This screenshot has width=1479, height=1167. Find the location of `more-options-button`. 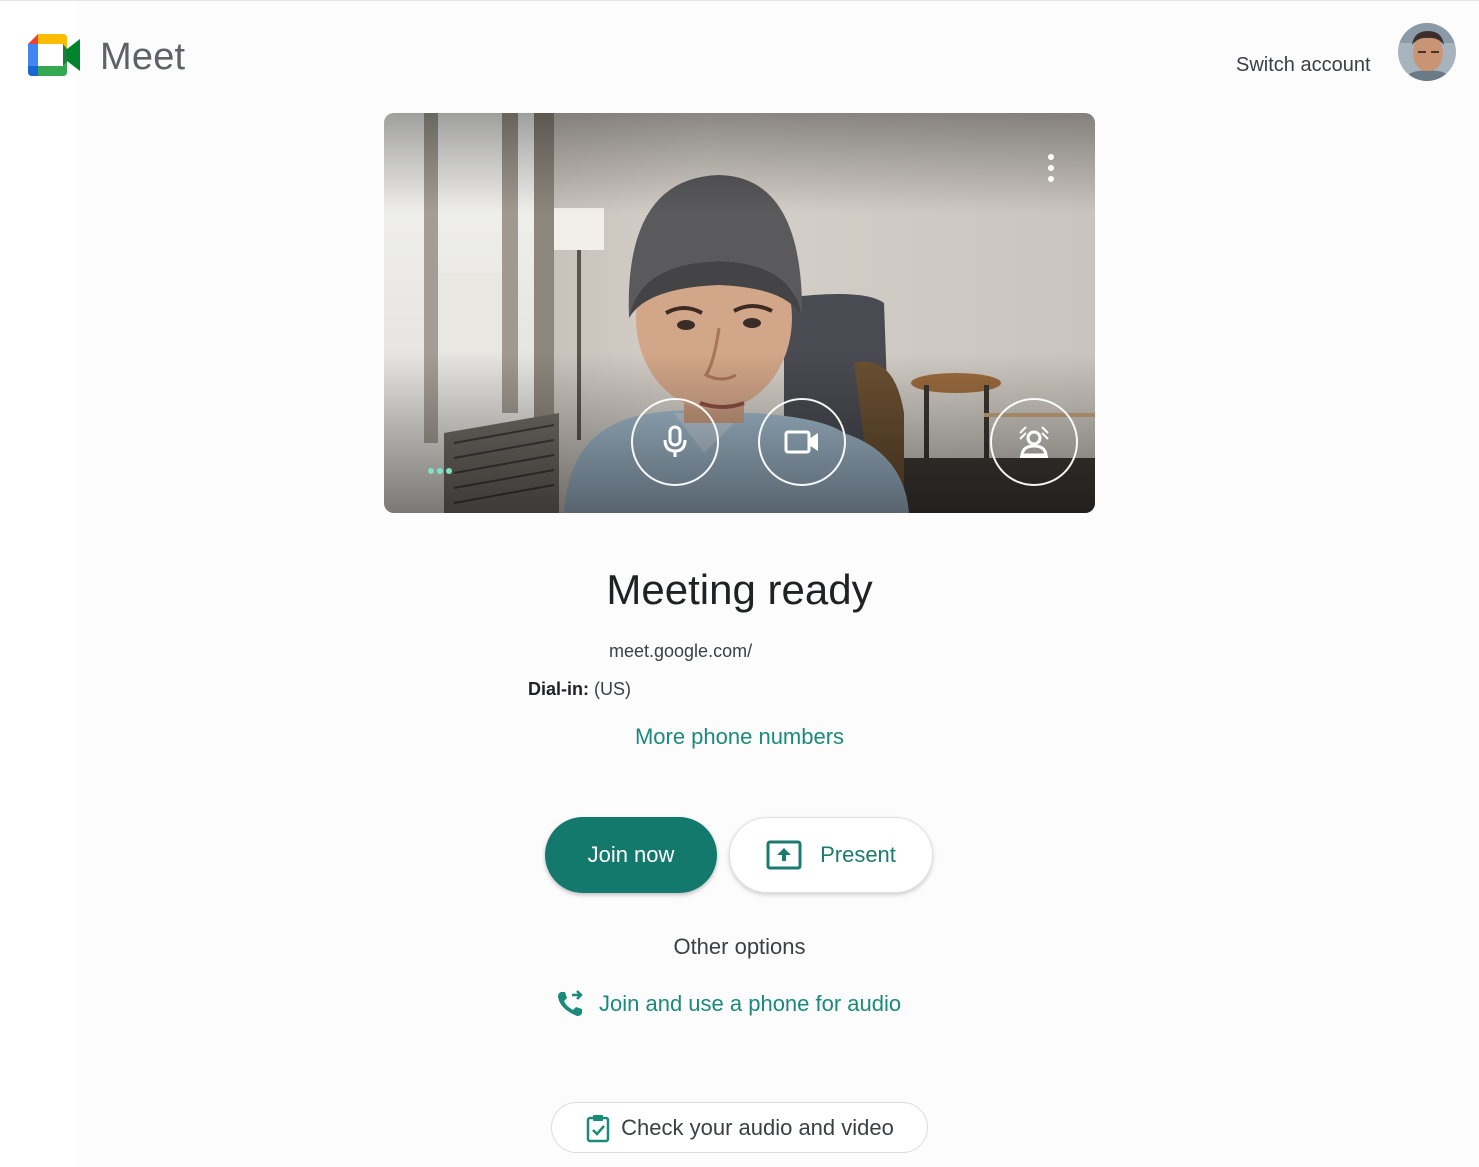

more-options-button is located at coordinates (1051, 168).